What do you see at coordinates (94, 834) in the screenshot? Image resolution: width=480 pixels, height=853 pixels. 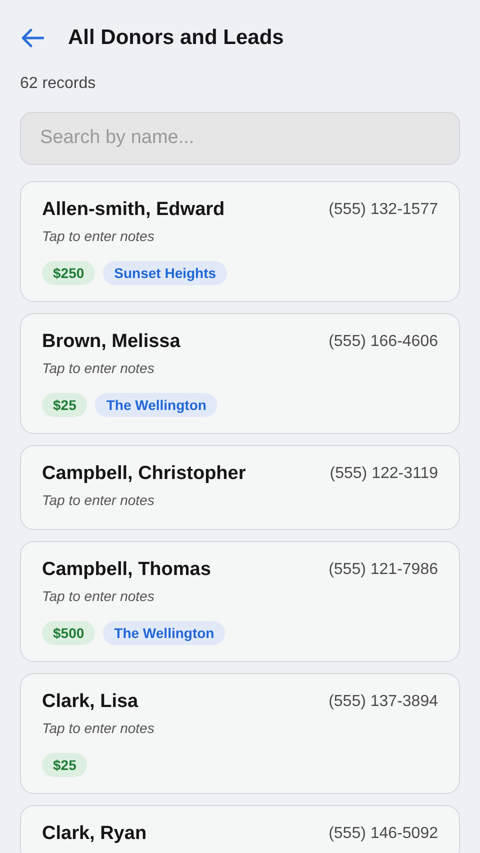 I see `donor-name: Clark, Ryan` at bounding box center [94, 834].